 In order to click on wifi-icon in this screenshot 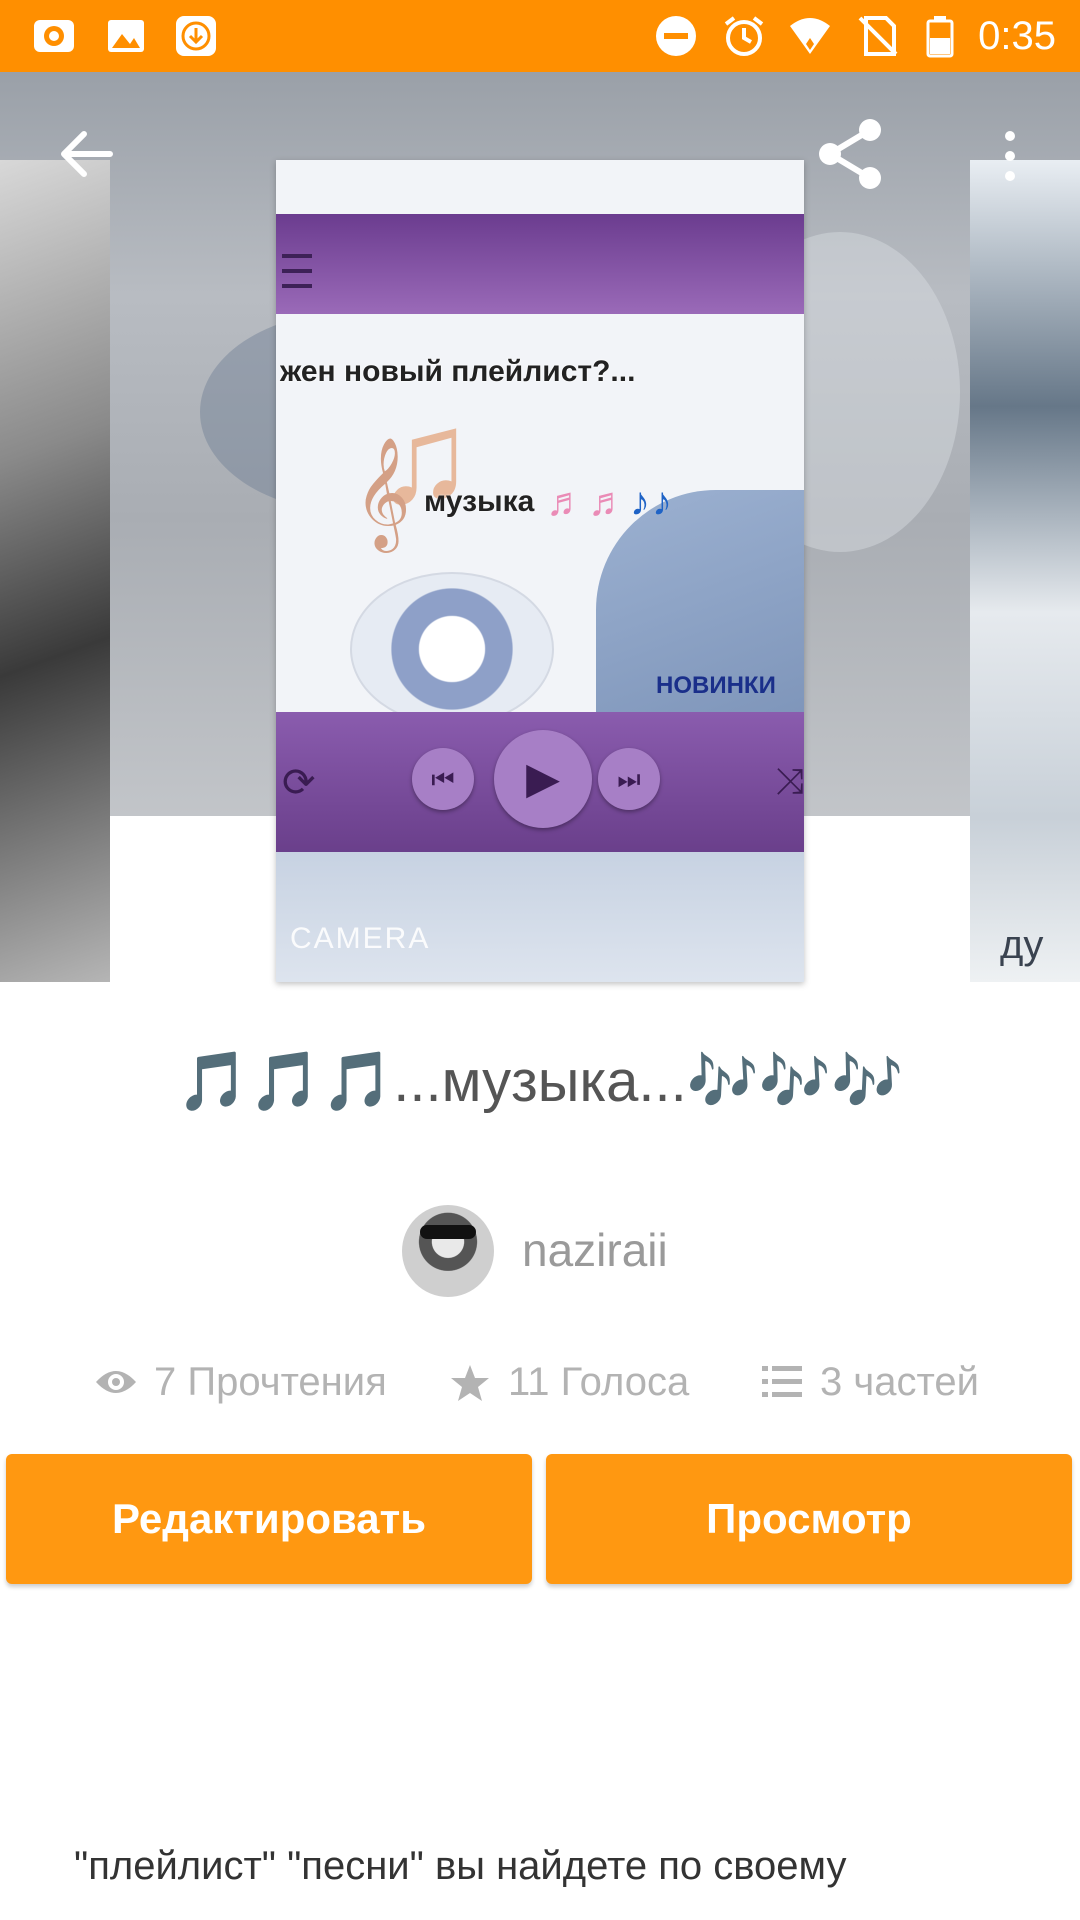, I will do `click(810, 36)`.